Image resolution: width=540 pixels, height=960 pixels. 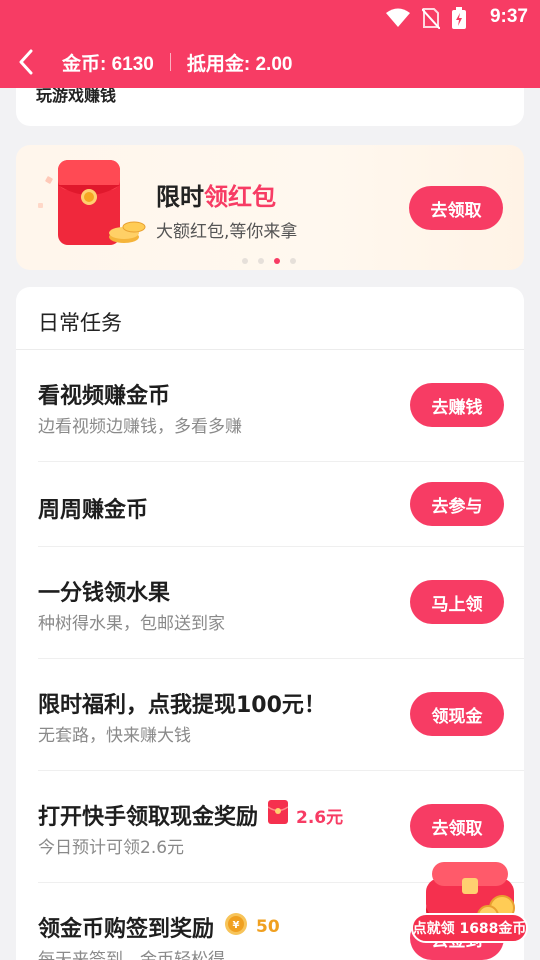 I want to click on task-row: 一分钱领水果 种树得水果，包邮送到家 马上领, so click(x=270, y=603).